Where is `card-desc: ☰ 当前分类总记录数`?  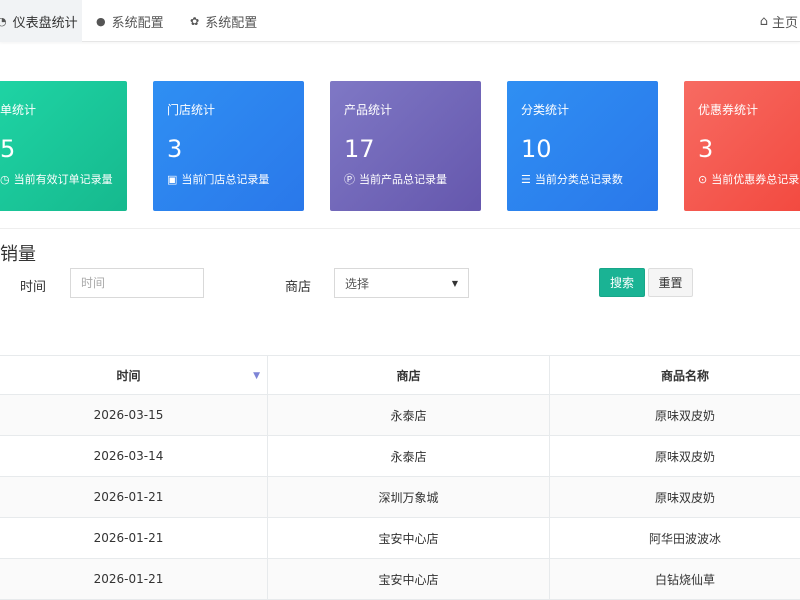
card-desc: ☰ 当前分类总记录数 is located at coordinates (572, 179).